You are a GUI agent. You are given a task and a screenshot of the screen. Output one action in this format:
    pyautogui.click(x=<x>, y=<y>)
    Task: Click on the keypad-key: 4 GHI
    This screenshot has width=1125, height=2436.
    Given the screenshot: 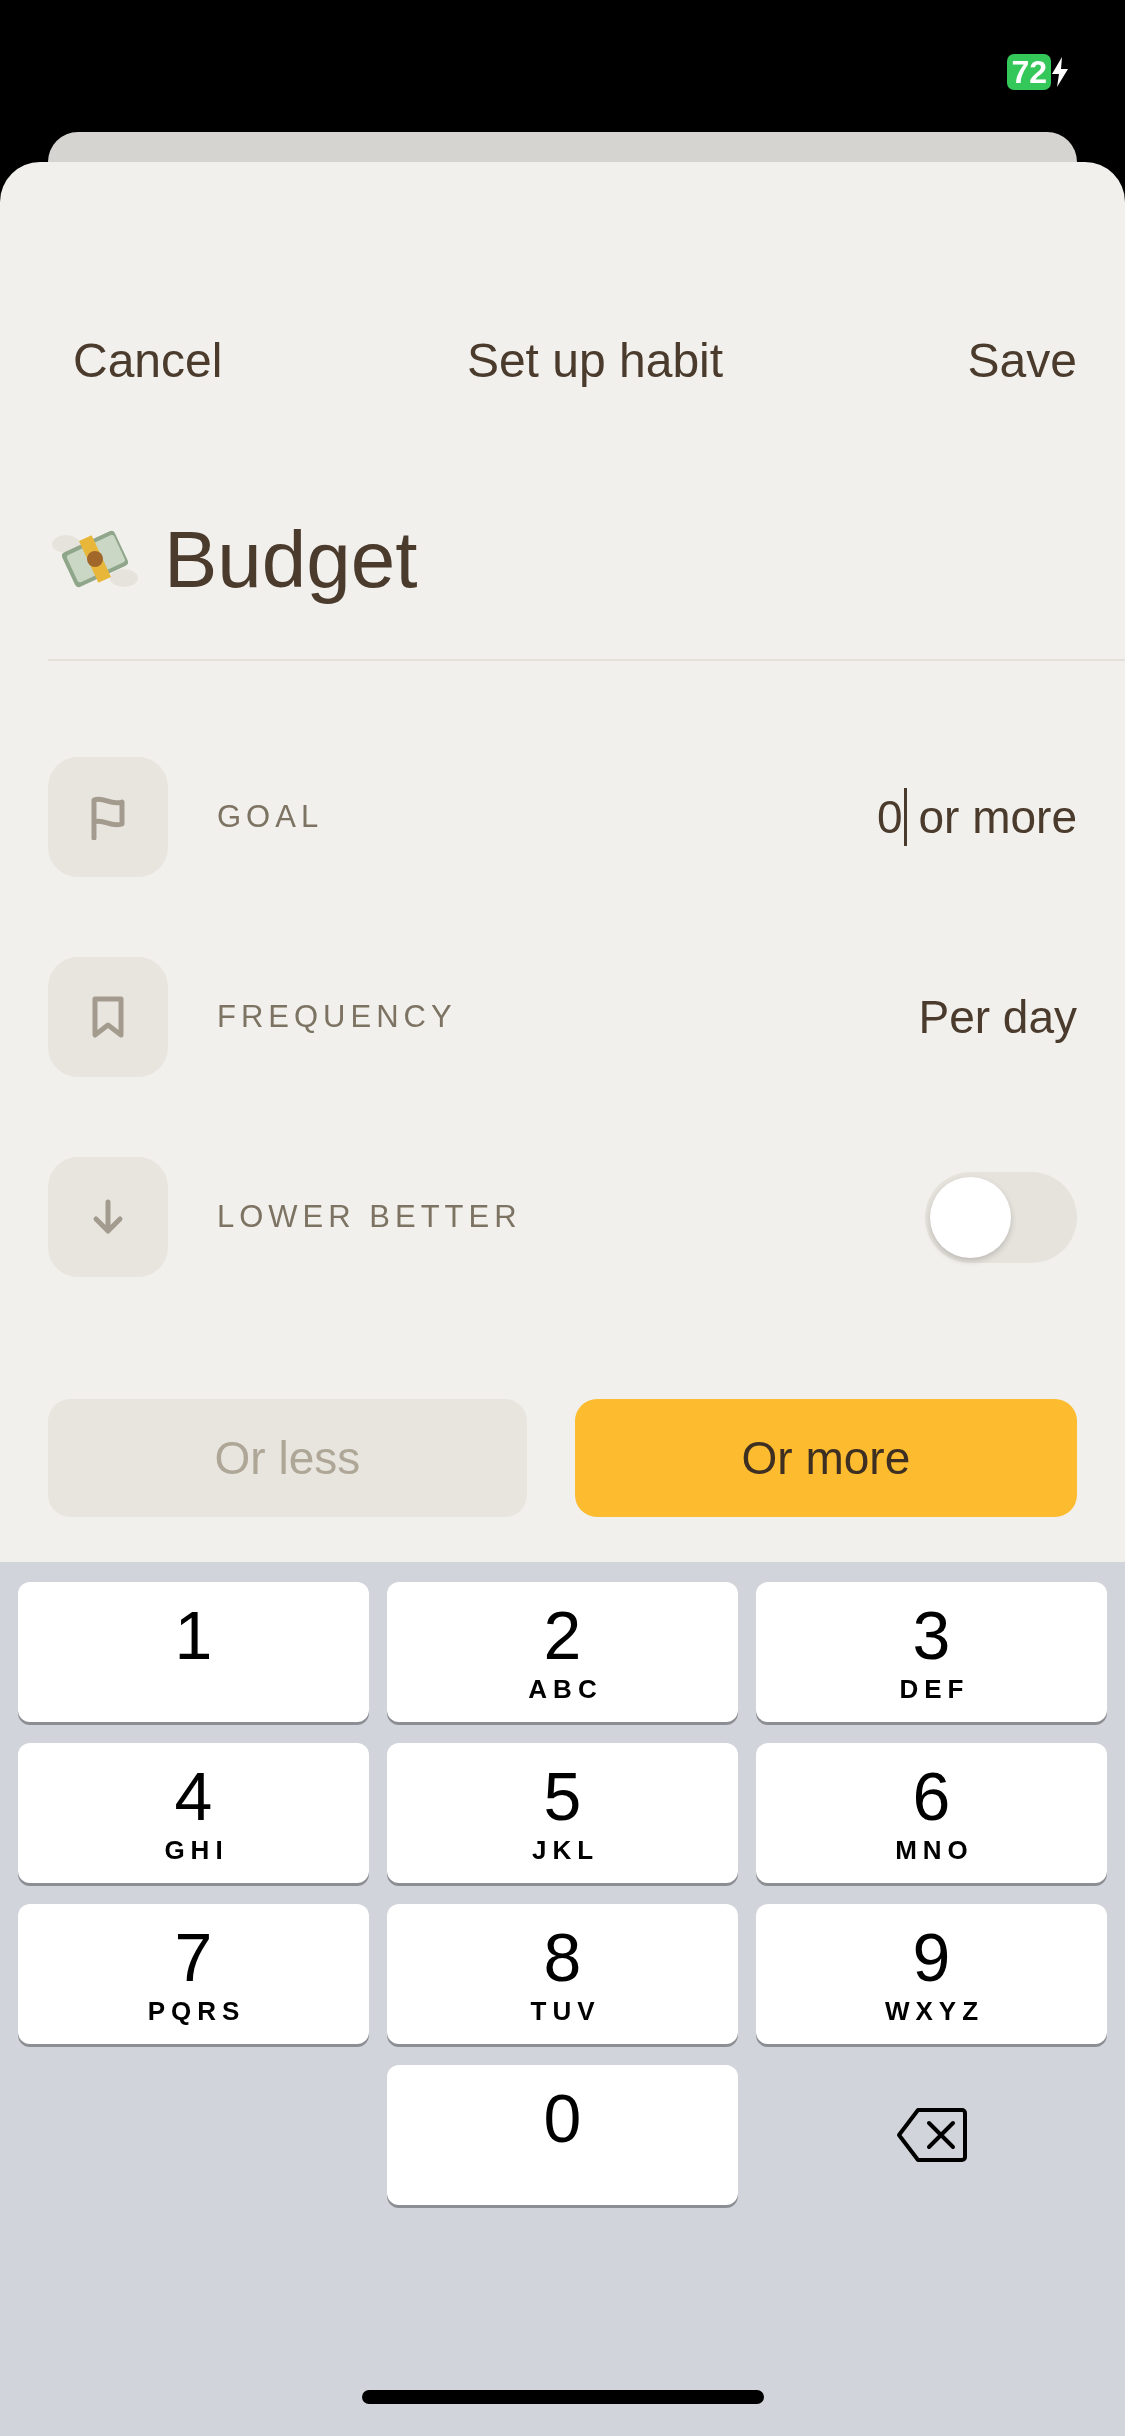 What is the action you would take?
    pyautogui.click(x=193, y=1813)
    